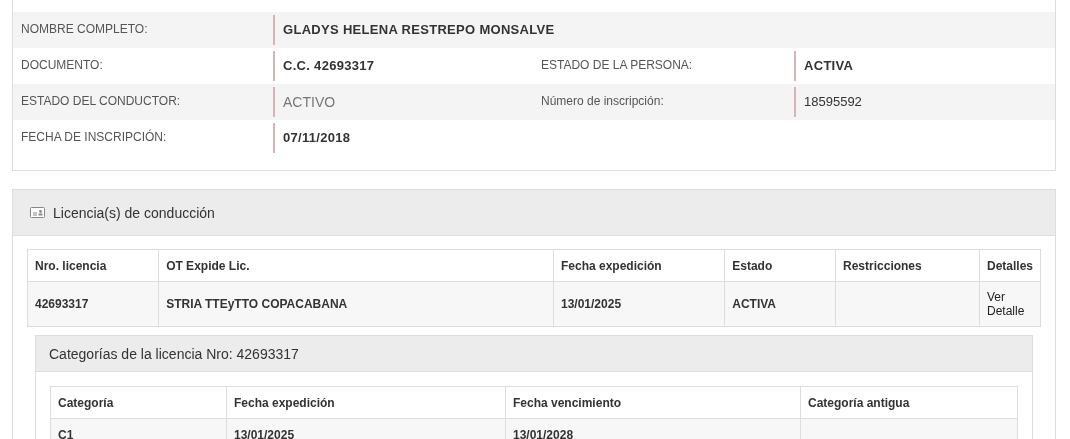  I want to click on field-label: NOMBRE COMPLETO:, so click(84, 29).